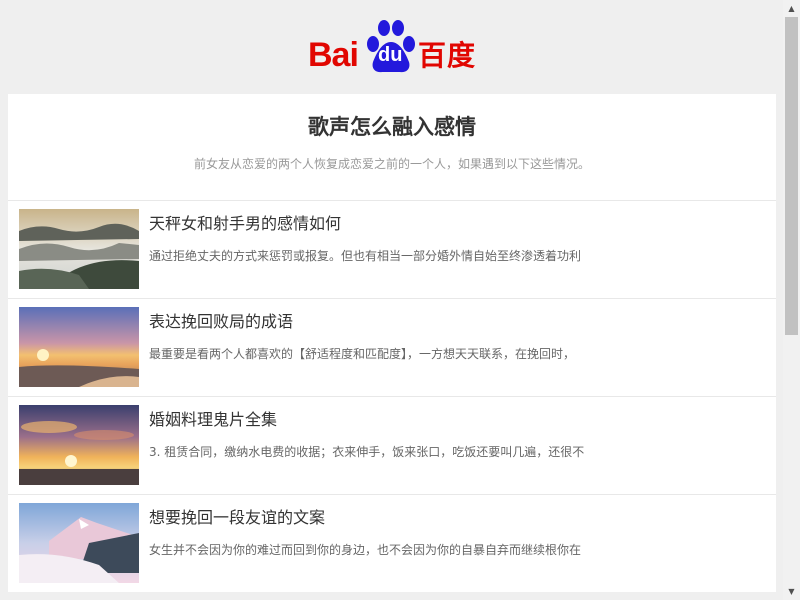 The height and width of the screenshot is (600, 800). Describe the element at coordinates (791, 8) in the screenshot. I see `scroll-up-arrow-icon: ▲` at that location.